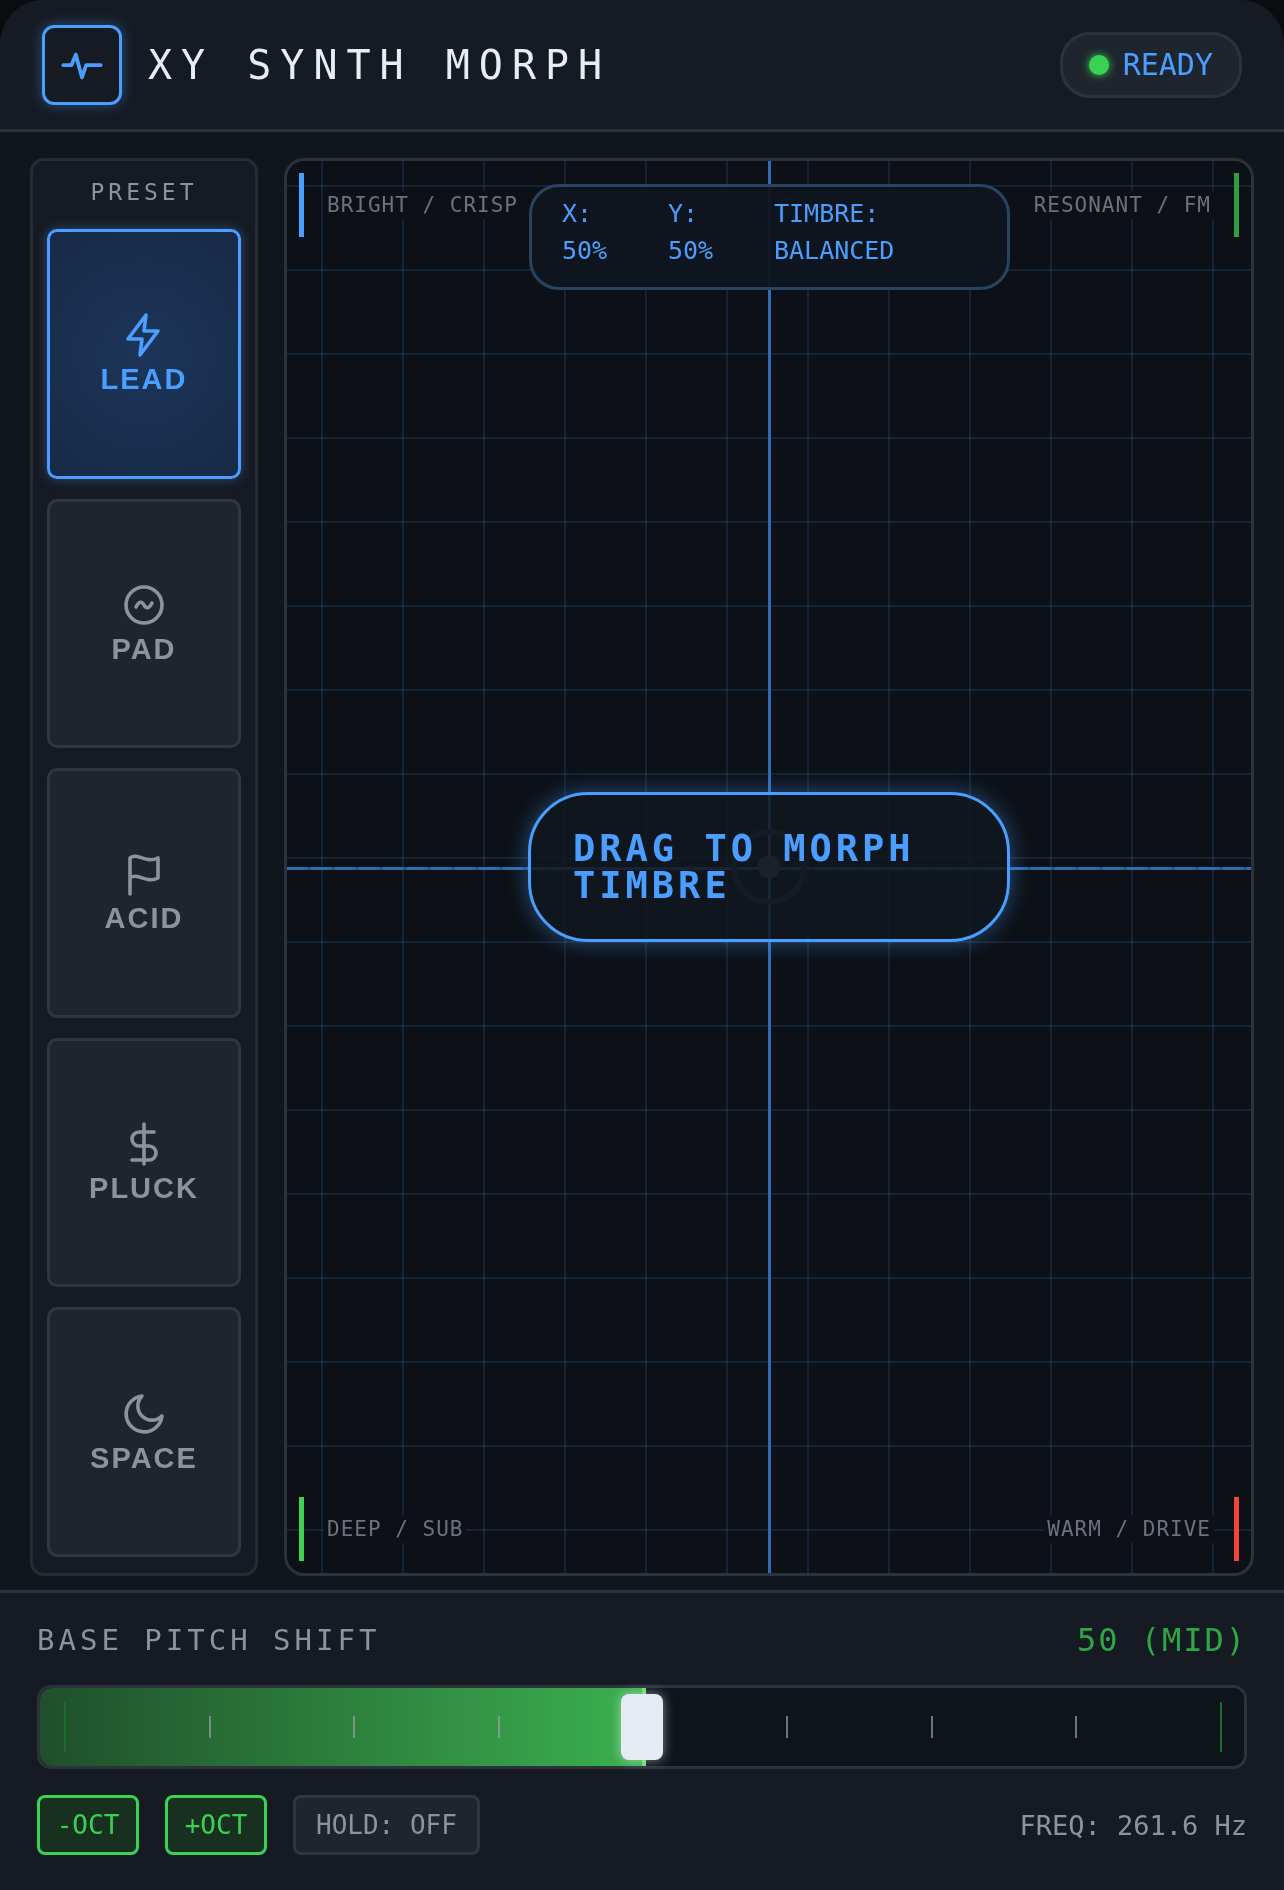 This screenshot has height=1890, width=1284. Describe the element at coordinates (144, 192) in the screenshot. I see `preset-heading: PRESET` at that location.